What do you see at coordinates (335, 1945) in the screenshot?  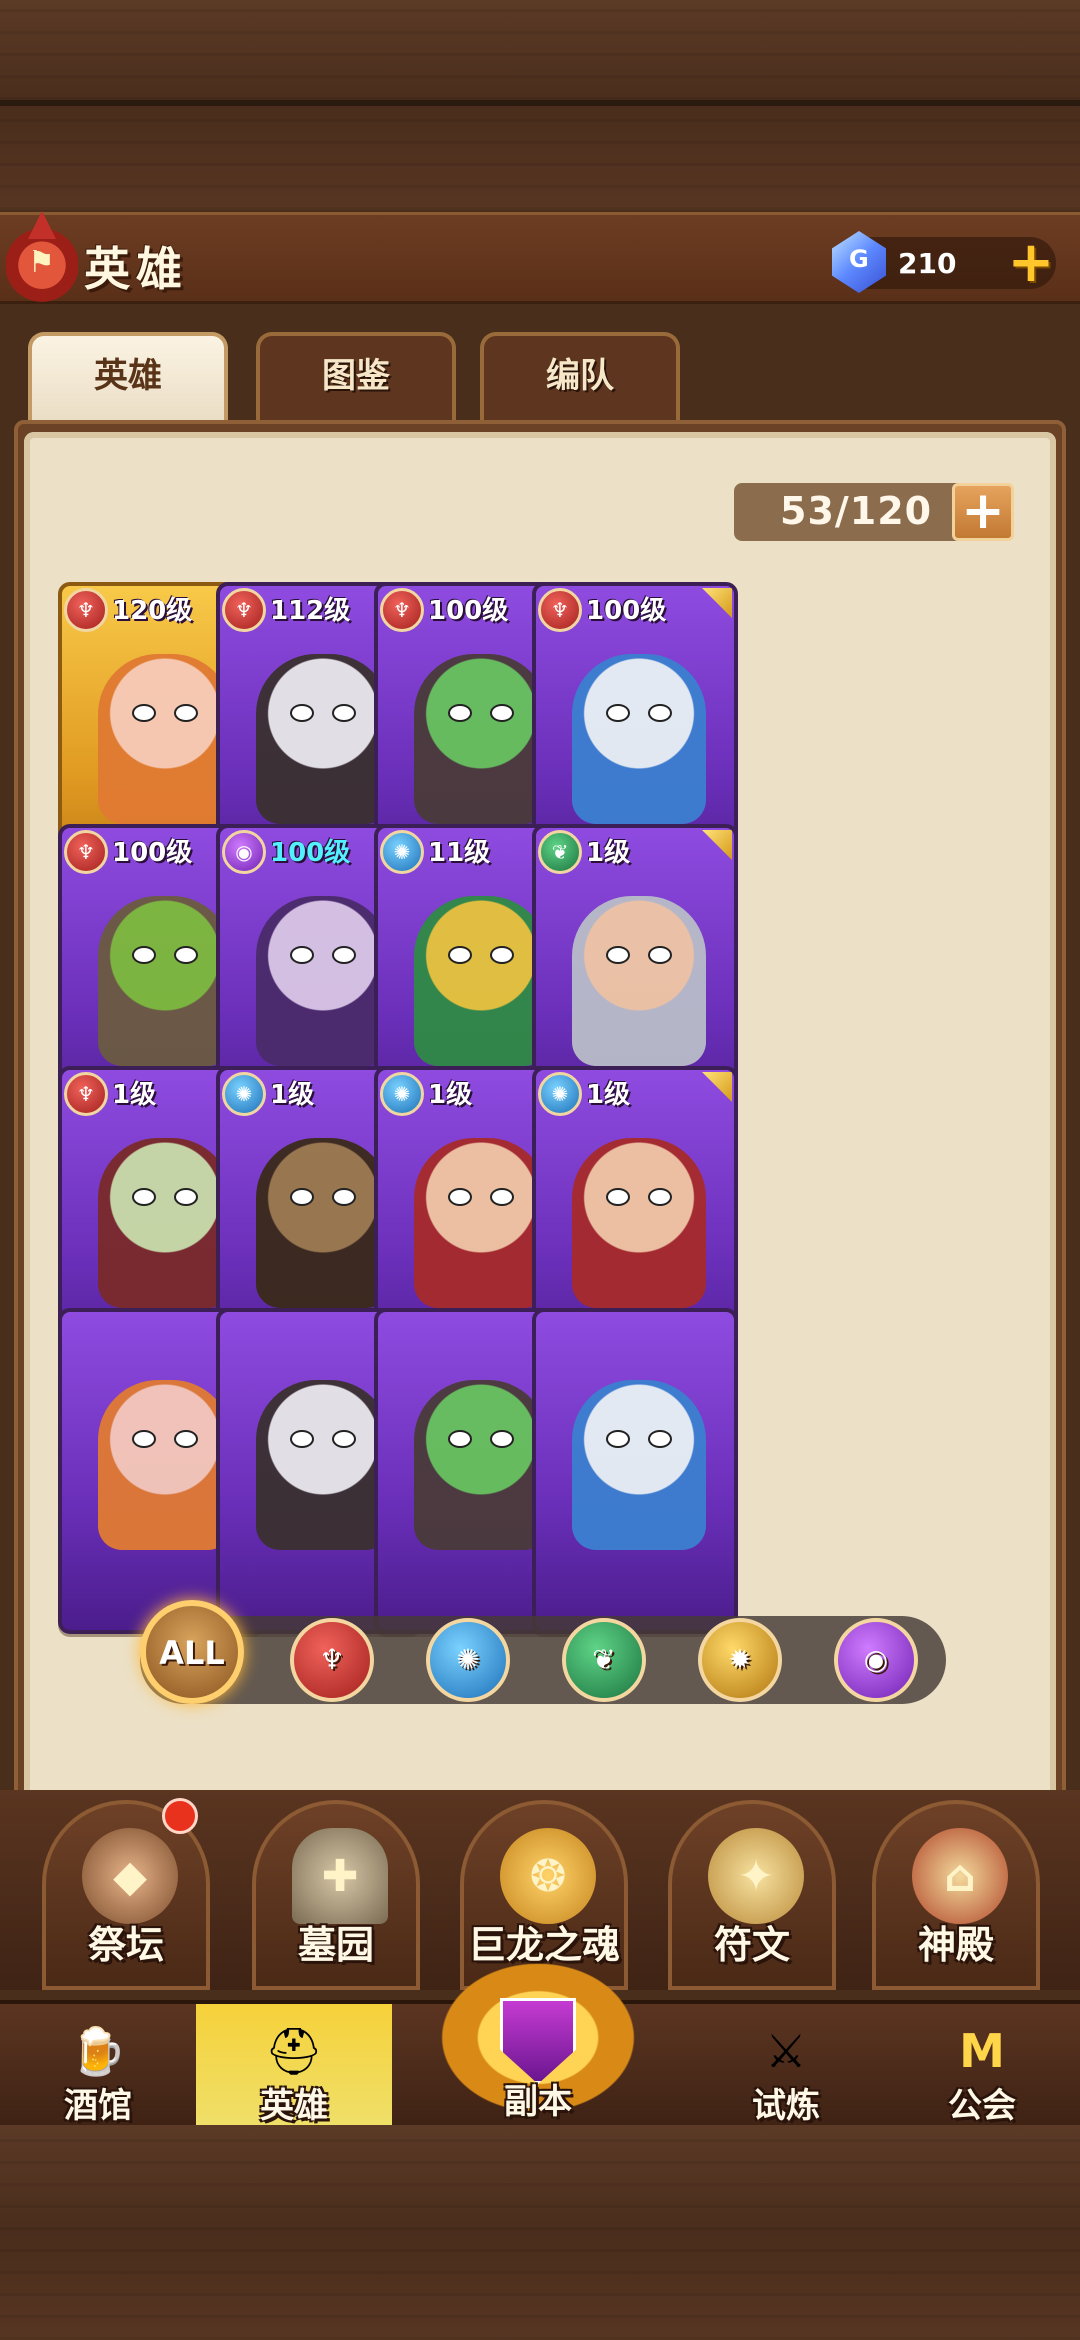 I see `graveyard-label: 墓园` at bounding box center [335, 1945].